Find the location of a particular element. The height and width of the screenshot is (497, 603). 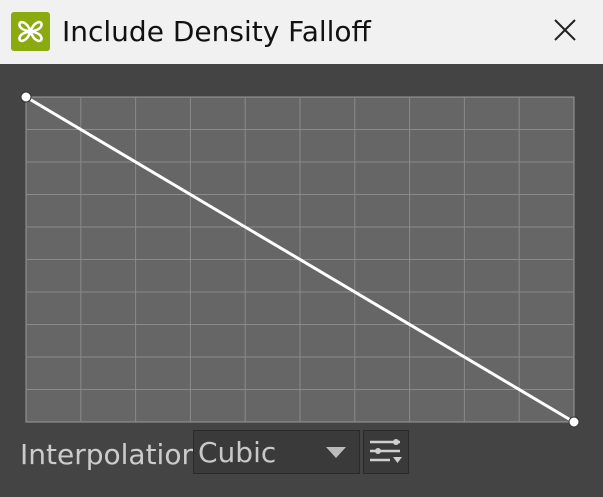

interpolation-value: Cubic is located at coordinates (237, 452).